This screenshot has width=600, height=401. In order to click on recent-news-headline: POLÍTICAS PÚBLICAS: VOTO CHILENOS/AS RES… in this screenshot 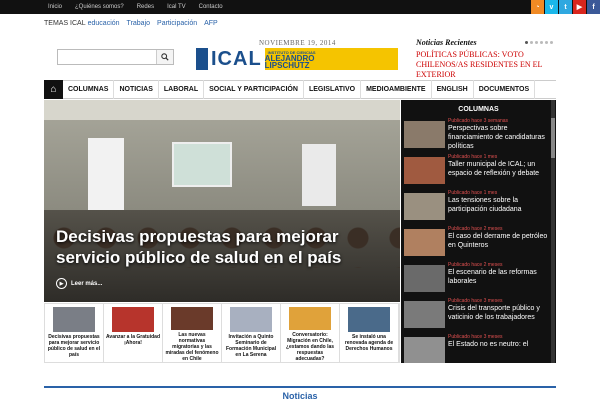, I will do `click(486, 65)`.